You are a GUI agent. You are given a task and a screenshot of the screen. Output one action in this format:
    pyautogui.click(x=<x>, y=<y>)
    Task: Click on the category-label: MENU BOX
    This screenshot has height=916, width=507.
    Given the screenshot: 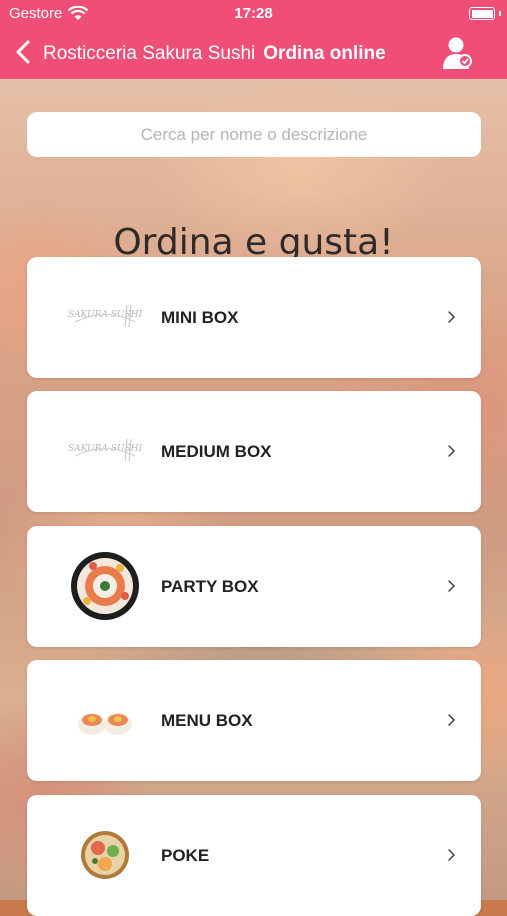 What is the action you would take?
    pyautogui.click(x=207, y=720)
    